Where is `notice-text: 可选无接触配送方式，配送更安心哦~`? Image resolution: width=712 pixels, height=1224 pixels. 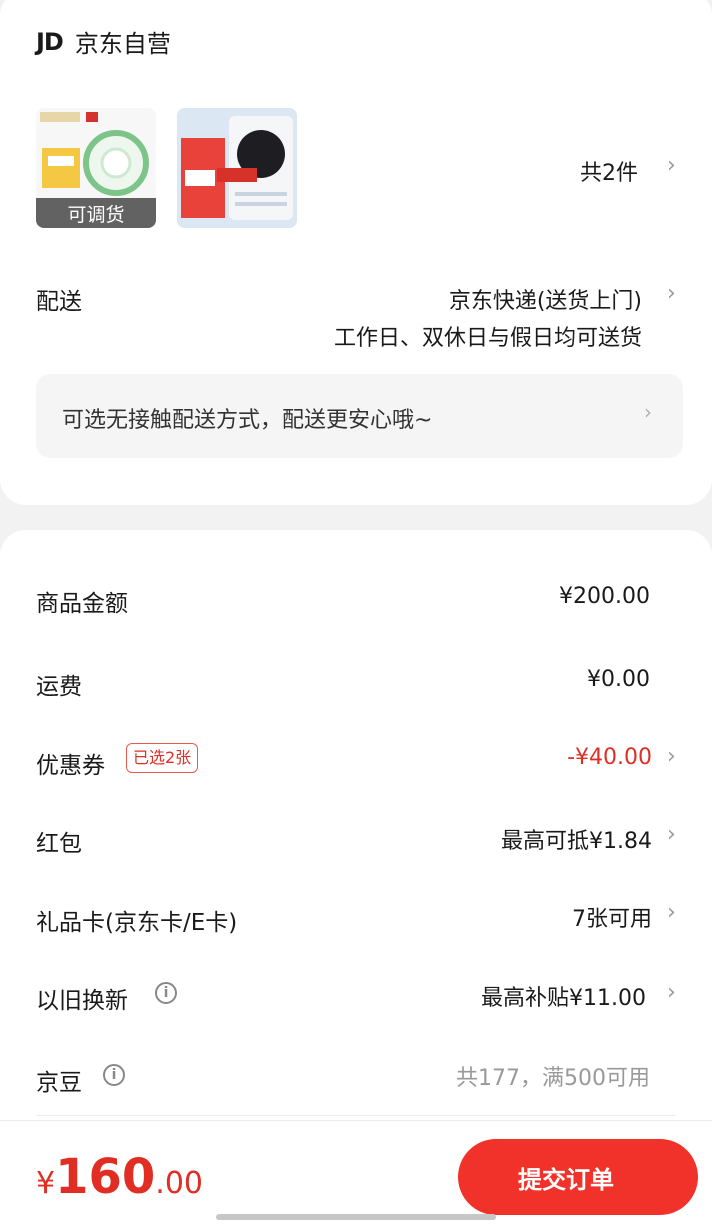
notice-text: 可选无接触配送方式，配送更安心哦~ is located at coordinates (247, 420).